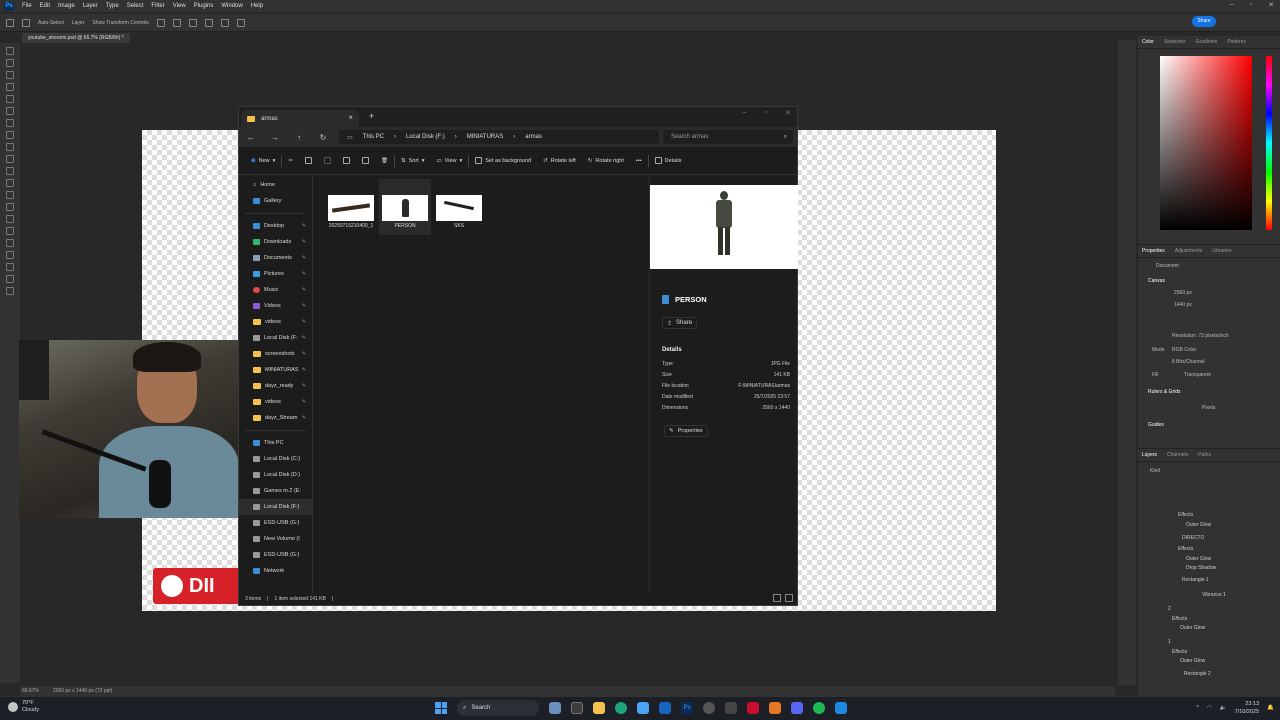 Image resolution: width=1280 pixels, height=720 pixels. What do you see at coordinates (766, 113) in the screenshot?
I see `maximize-icon: ▫` at bounding box center [766, 113].